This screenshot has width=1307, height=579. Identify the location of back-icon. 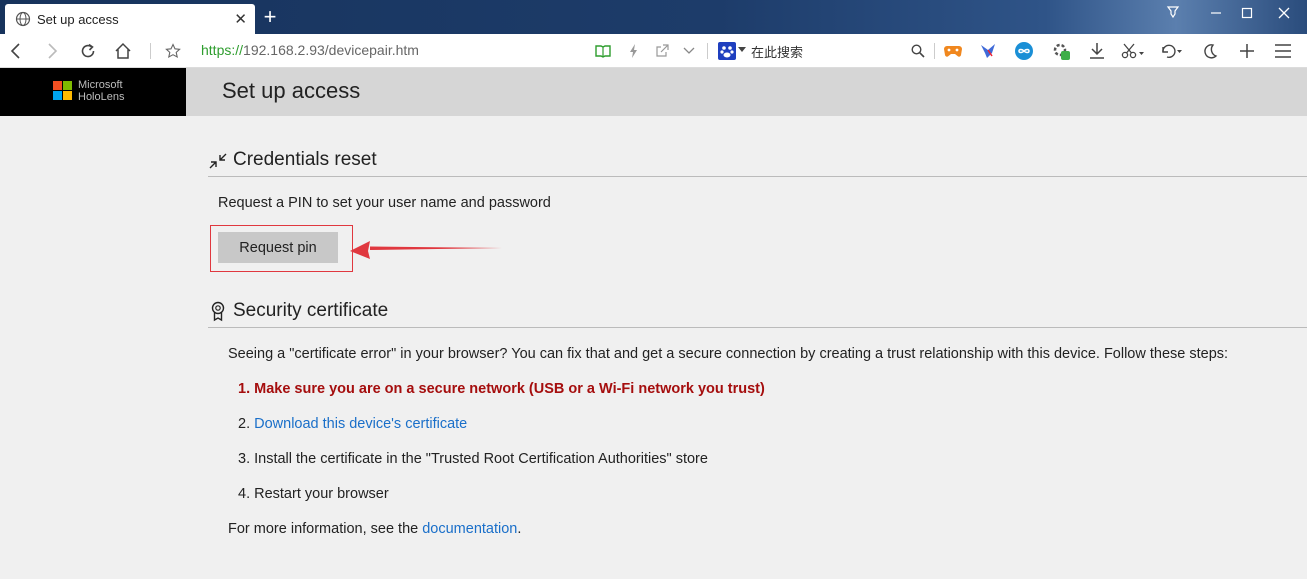
(16, 51).